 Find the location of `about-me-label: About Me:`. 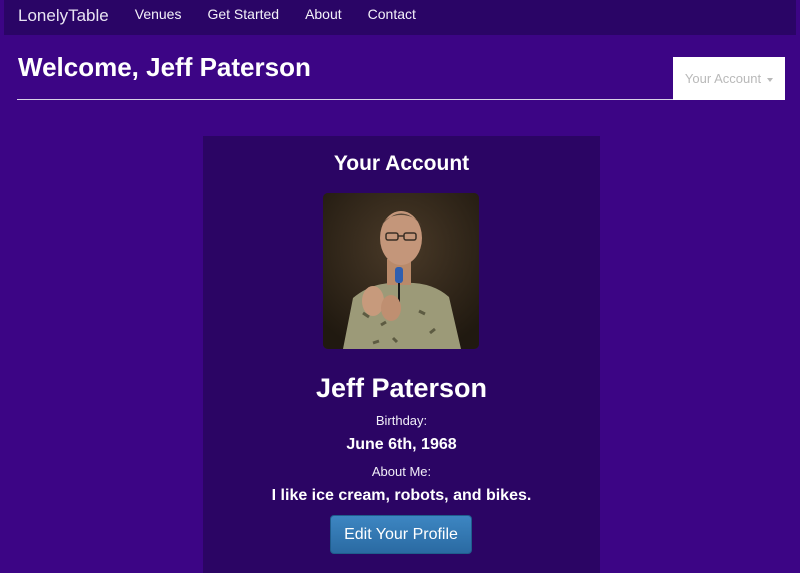

about-me-label: About Me: is located at coordinates (401, 471).